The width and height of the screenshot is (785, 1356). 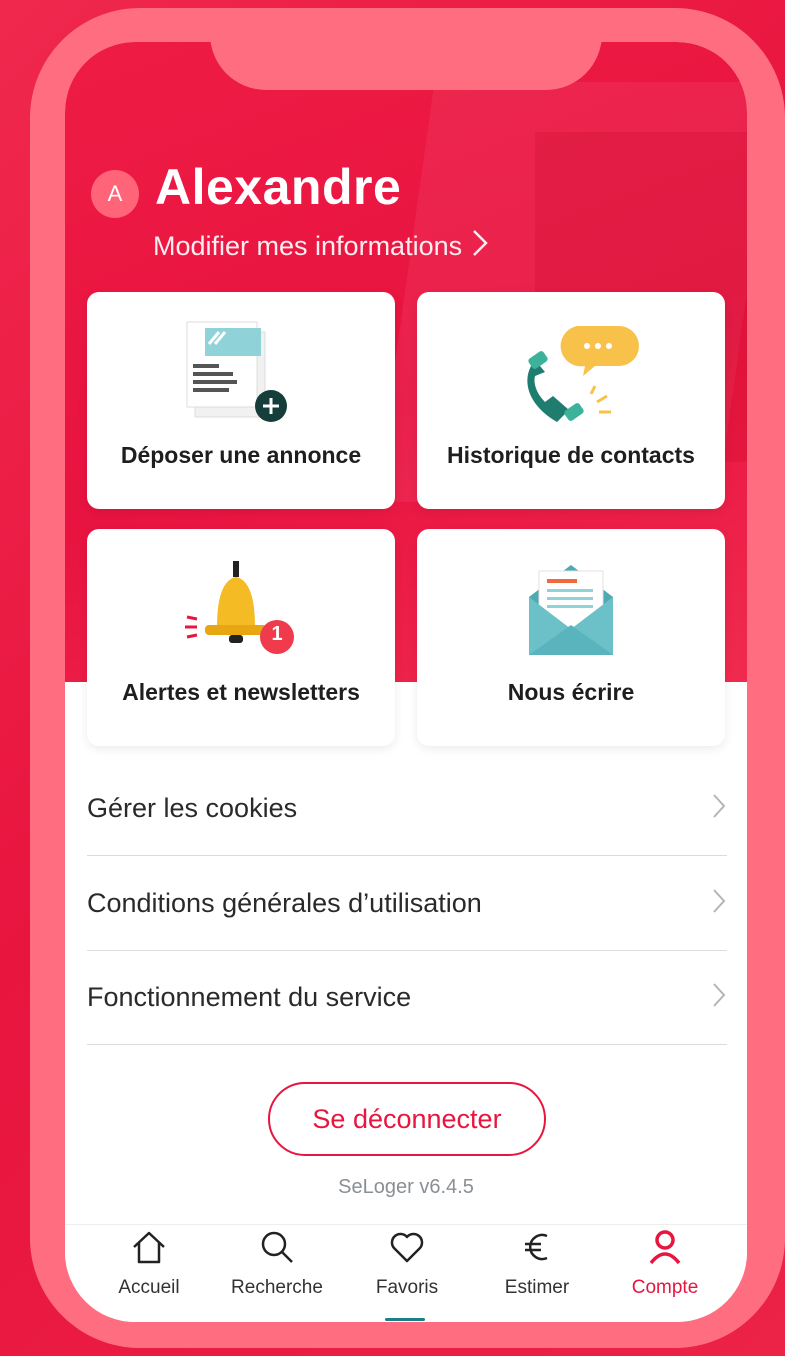 What do you see at coordinates (406, 66) in the screenshot?
I see `phone-notch` at bounding box center [406, 66].